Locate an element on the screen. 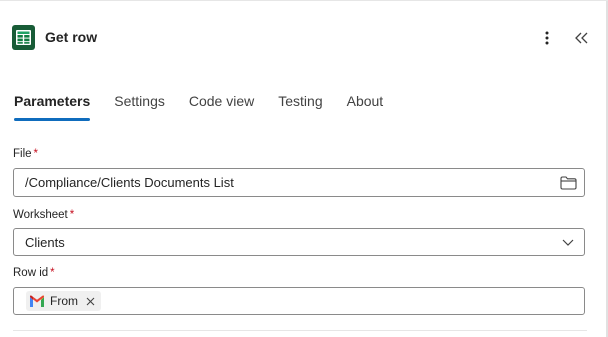 Image resolution: width=608 pixels, height=337 pixels. divider is located at coordinates (300, 330).